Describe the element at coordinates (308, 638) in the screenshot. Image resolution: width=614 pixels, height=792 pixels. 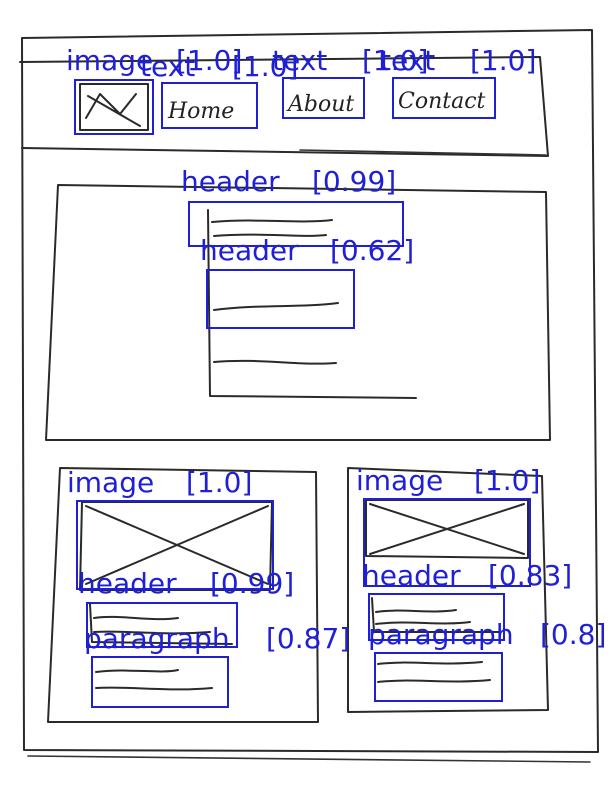
I see `svg-text: [0.87]` at that location.